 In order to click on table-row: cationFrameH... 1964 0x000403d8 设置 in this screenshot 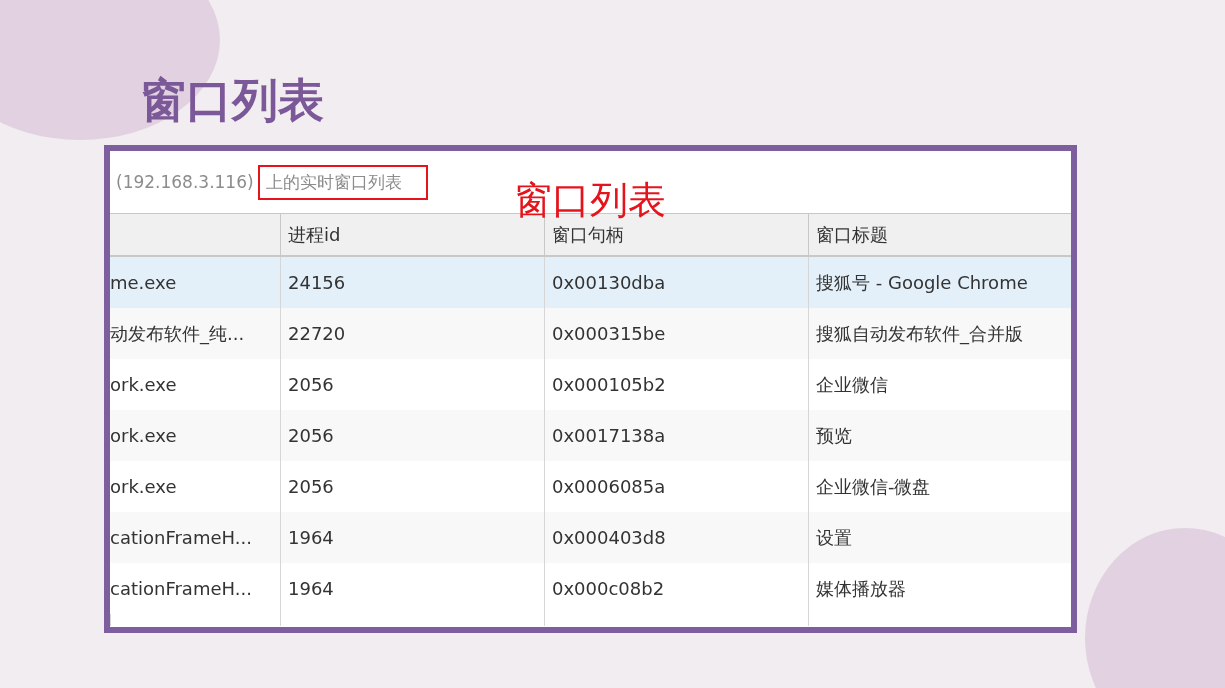, I will do `click(590, 537)`.